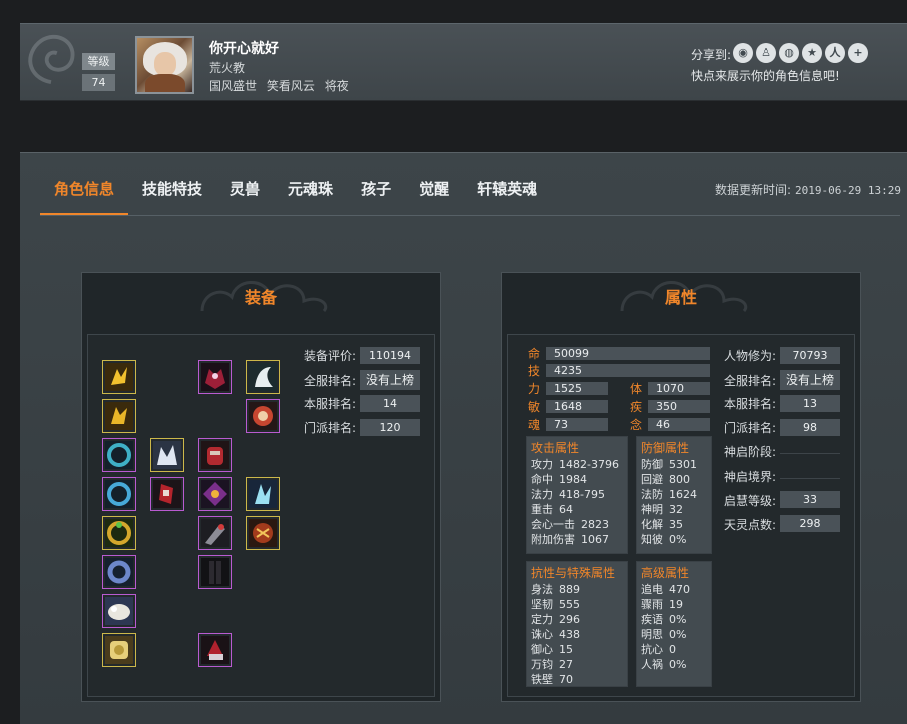  I want to click on swirl-decoration-icon, so click(51, 59).